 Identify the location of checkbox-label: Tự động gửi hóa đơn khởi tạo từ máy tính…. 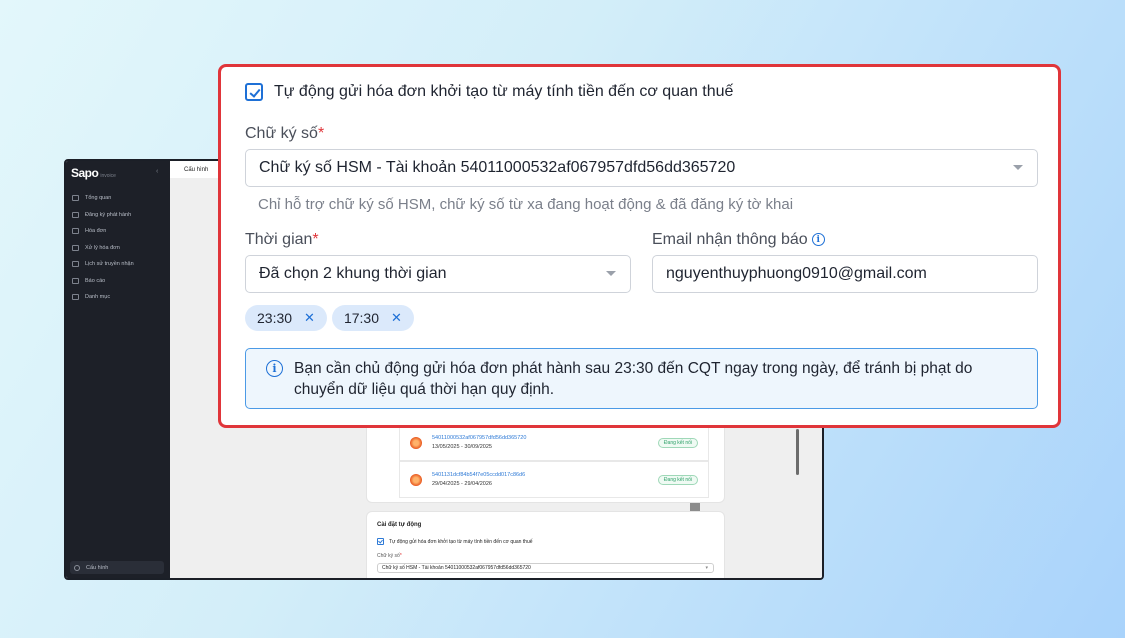
(461, 541).